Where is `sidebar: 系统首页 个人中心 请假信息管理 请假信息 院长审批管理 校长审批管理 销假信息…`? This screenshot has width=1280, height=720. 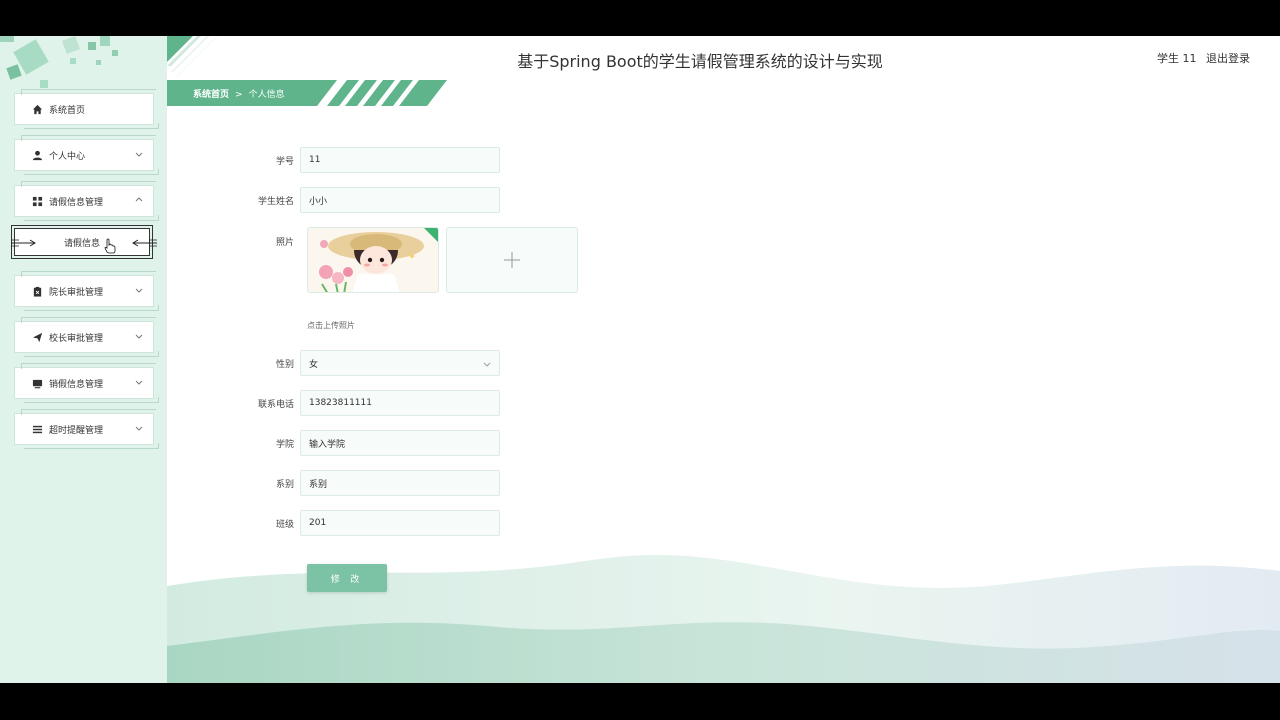 sidebar: 系统首页 个人中心 请假信息管理 请假信息 院长审批管理 校长审批管理 销假信息… is located at coordinates (83, 359).